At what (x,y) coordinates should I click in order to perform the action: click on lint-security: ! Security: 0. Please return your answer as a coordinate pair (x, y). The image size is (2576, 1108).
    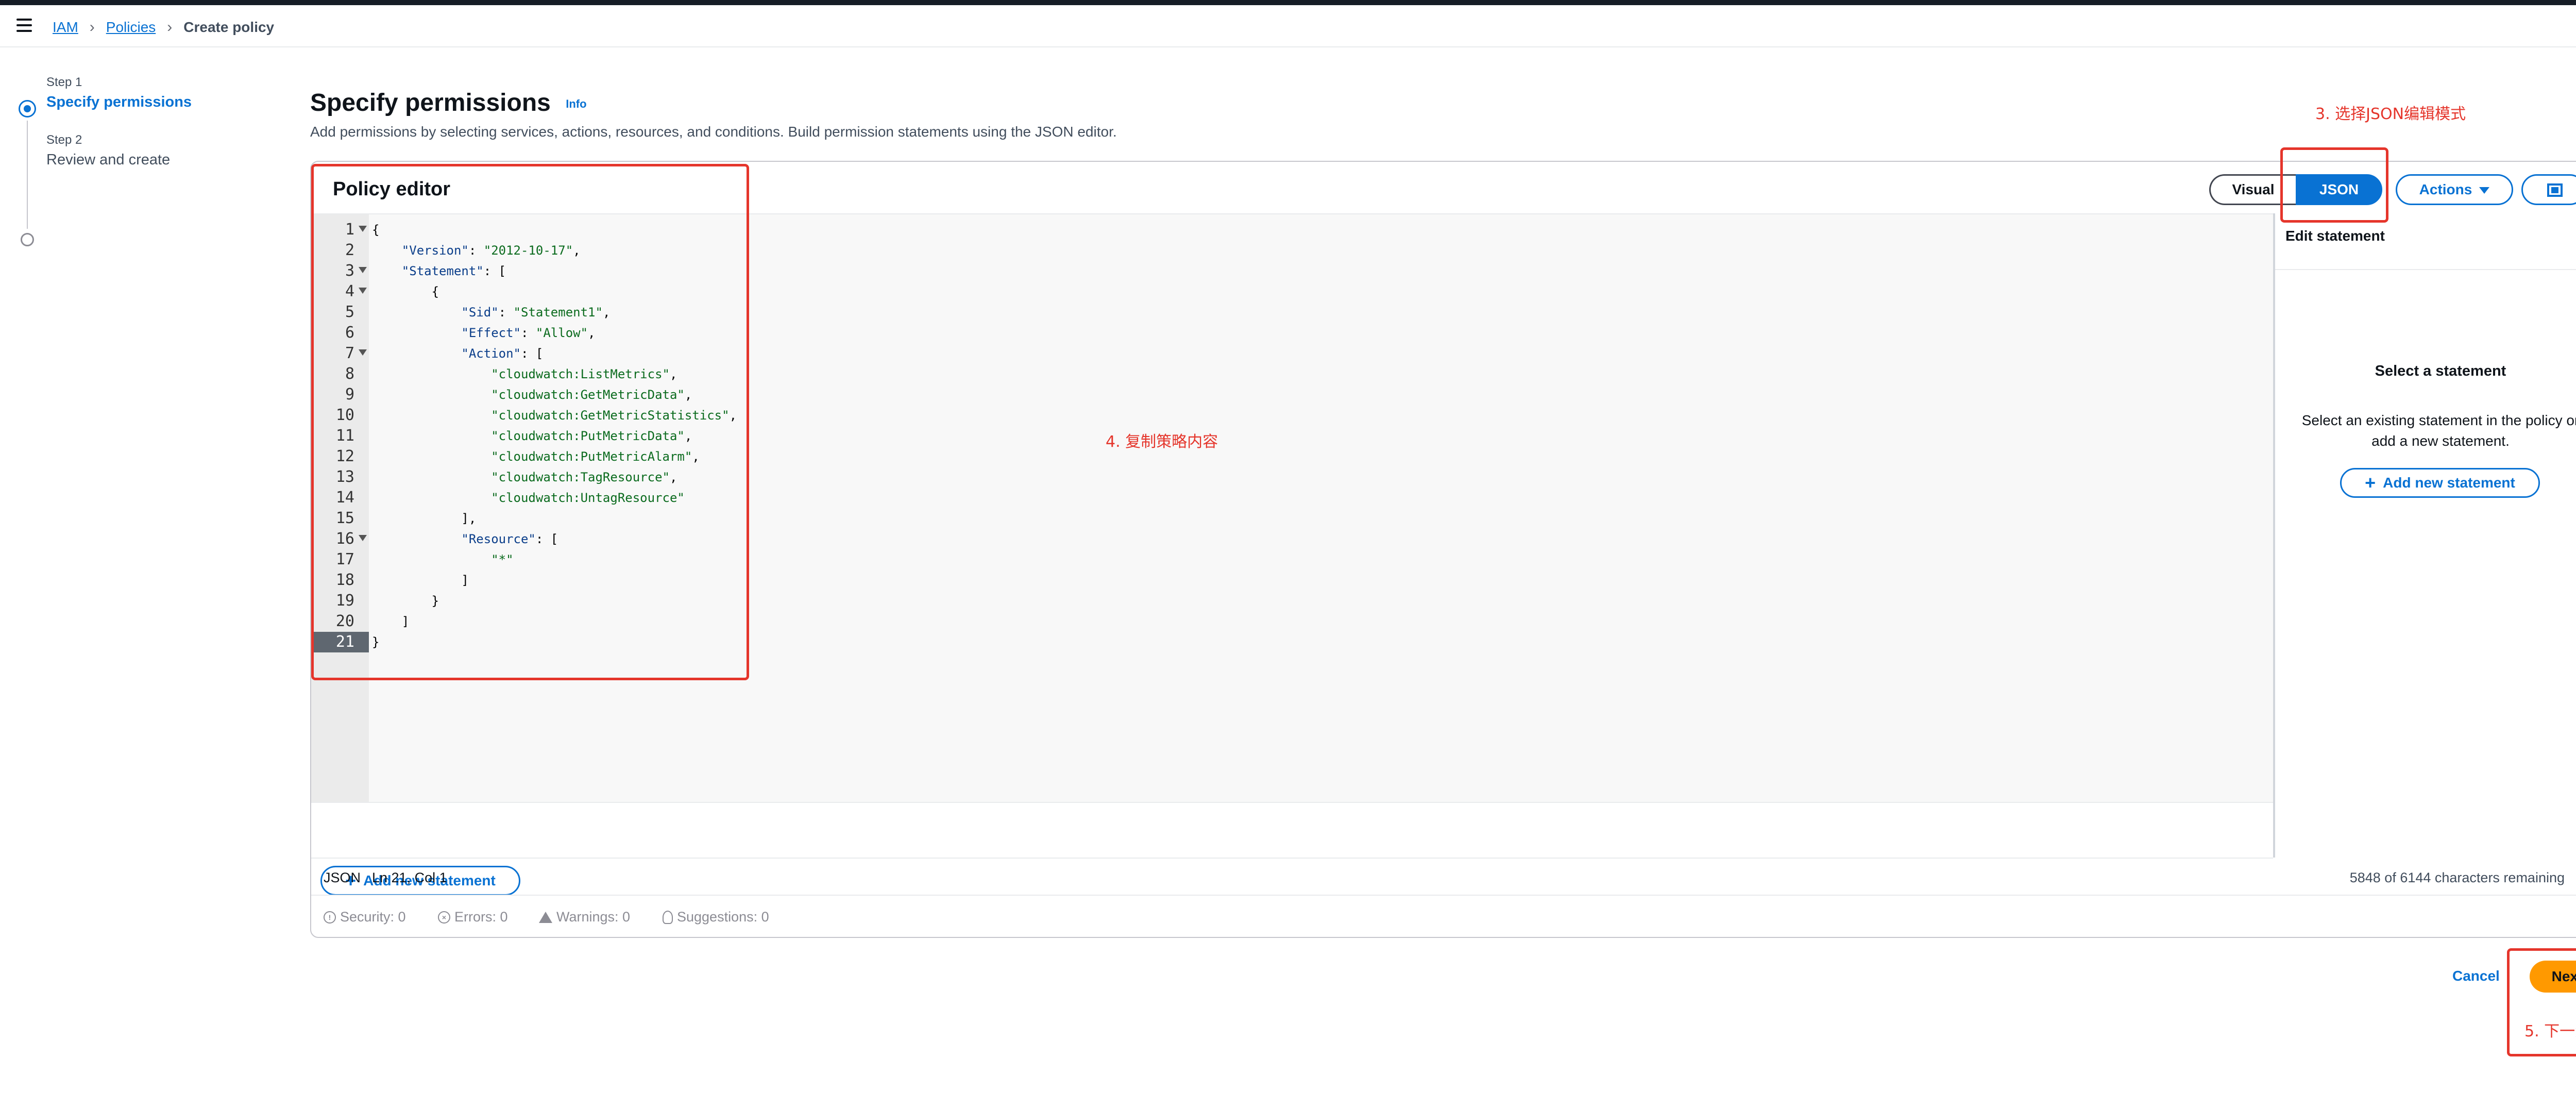
    Looking at the image, I should click on (365, 917).